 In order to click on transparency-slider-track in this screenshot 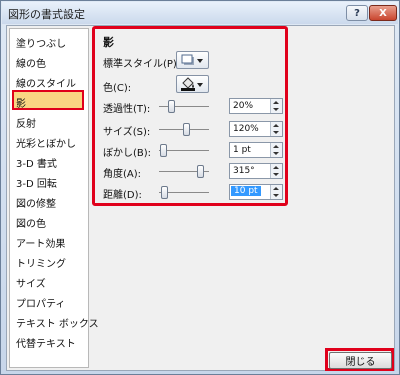, I will do `click(184, 106)`.